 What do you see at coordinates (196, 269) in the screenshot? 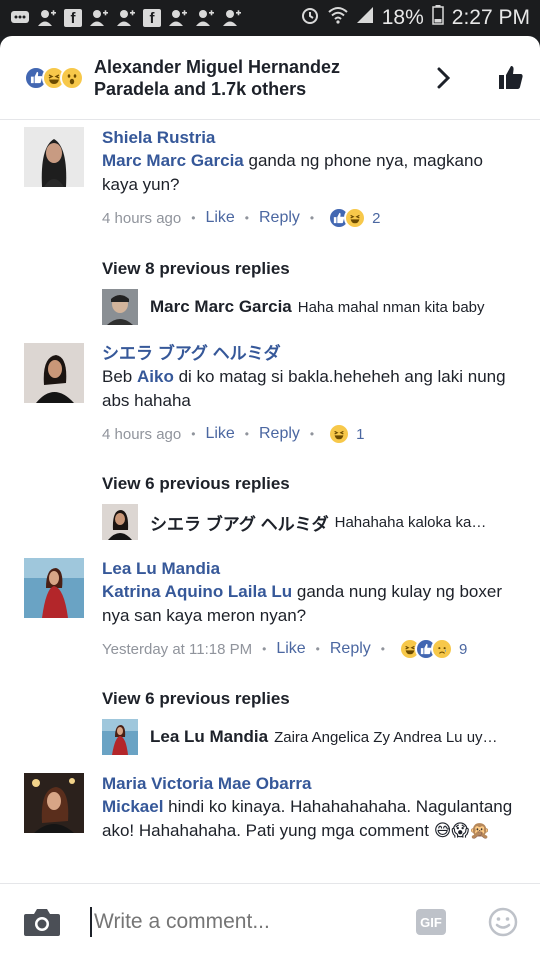
I see `view-previous-replies: View 8 previous replies` at bounding box center [196, 269].